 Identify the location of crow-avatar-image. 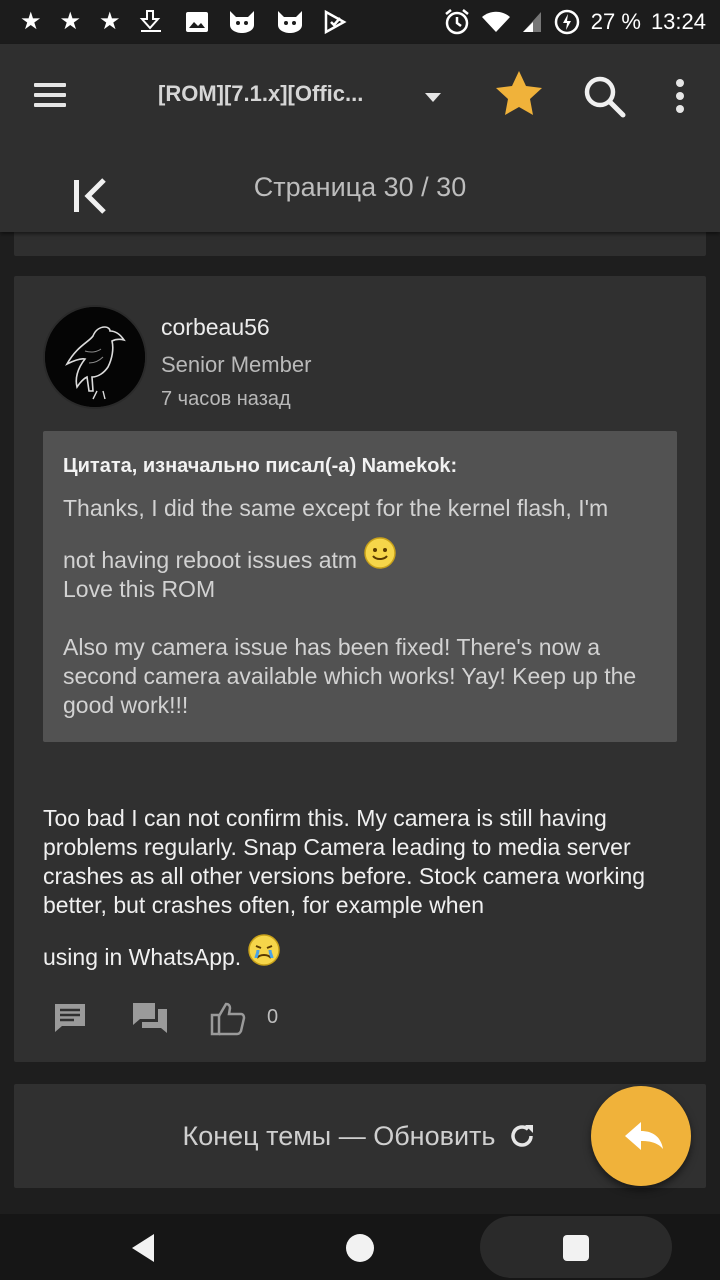
(95, 357).